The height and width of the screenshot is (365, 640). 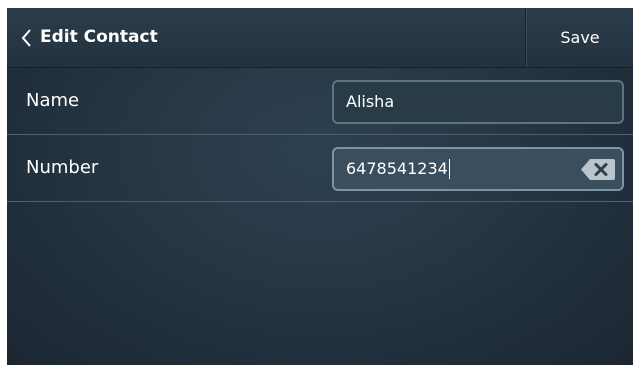 I want to click on name-field-value: Alisha, so click(x=370, y=101).